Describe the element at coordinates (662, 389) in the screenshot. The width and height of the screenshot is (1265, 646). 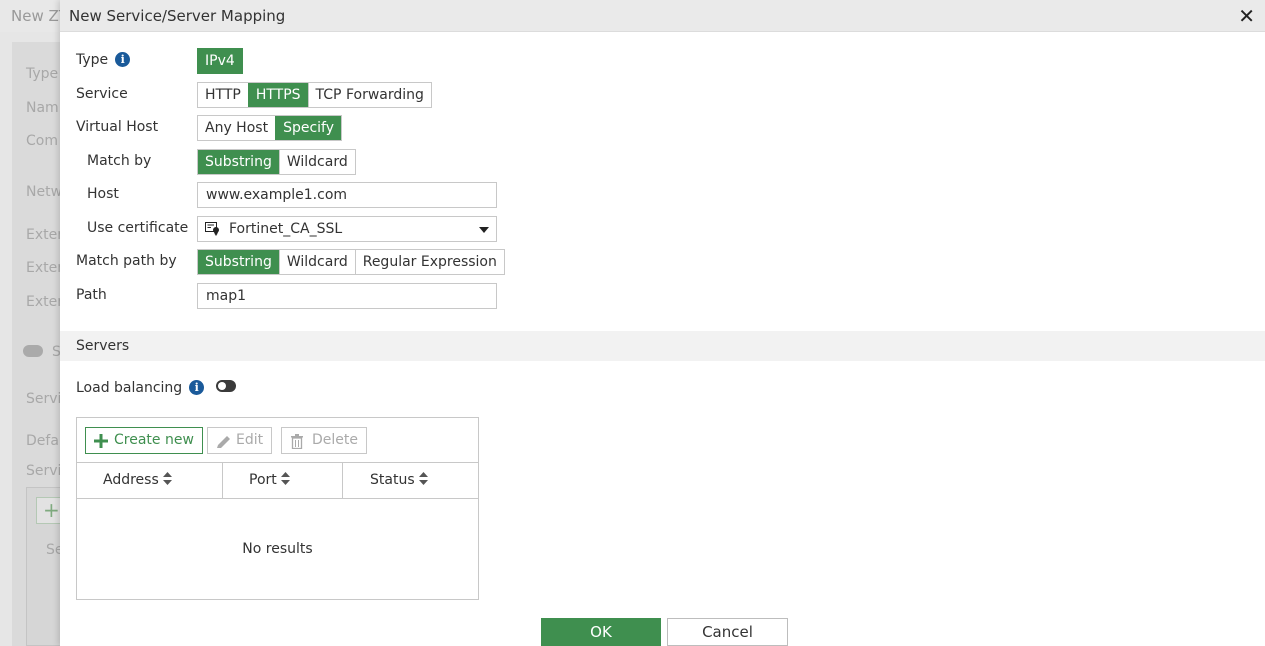
I see `load-balancing-row: Load balancing i` at that location.